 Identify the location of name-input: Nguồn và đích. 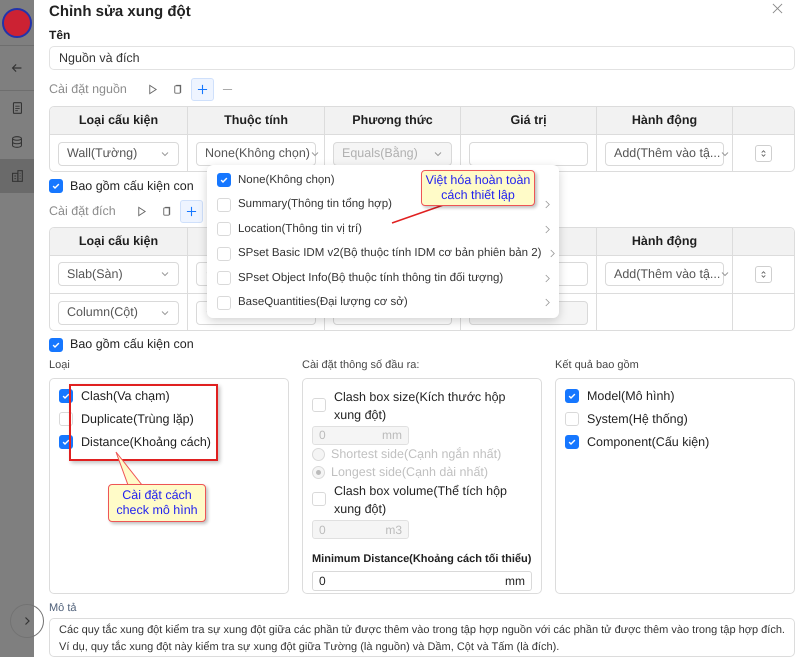
(422, 58).